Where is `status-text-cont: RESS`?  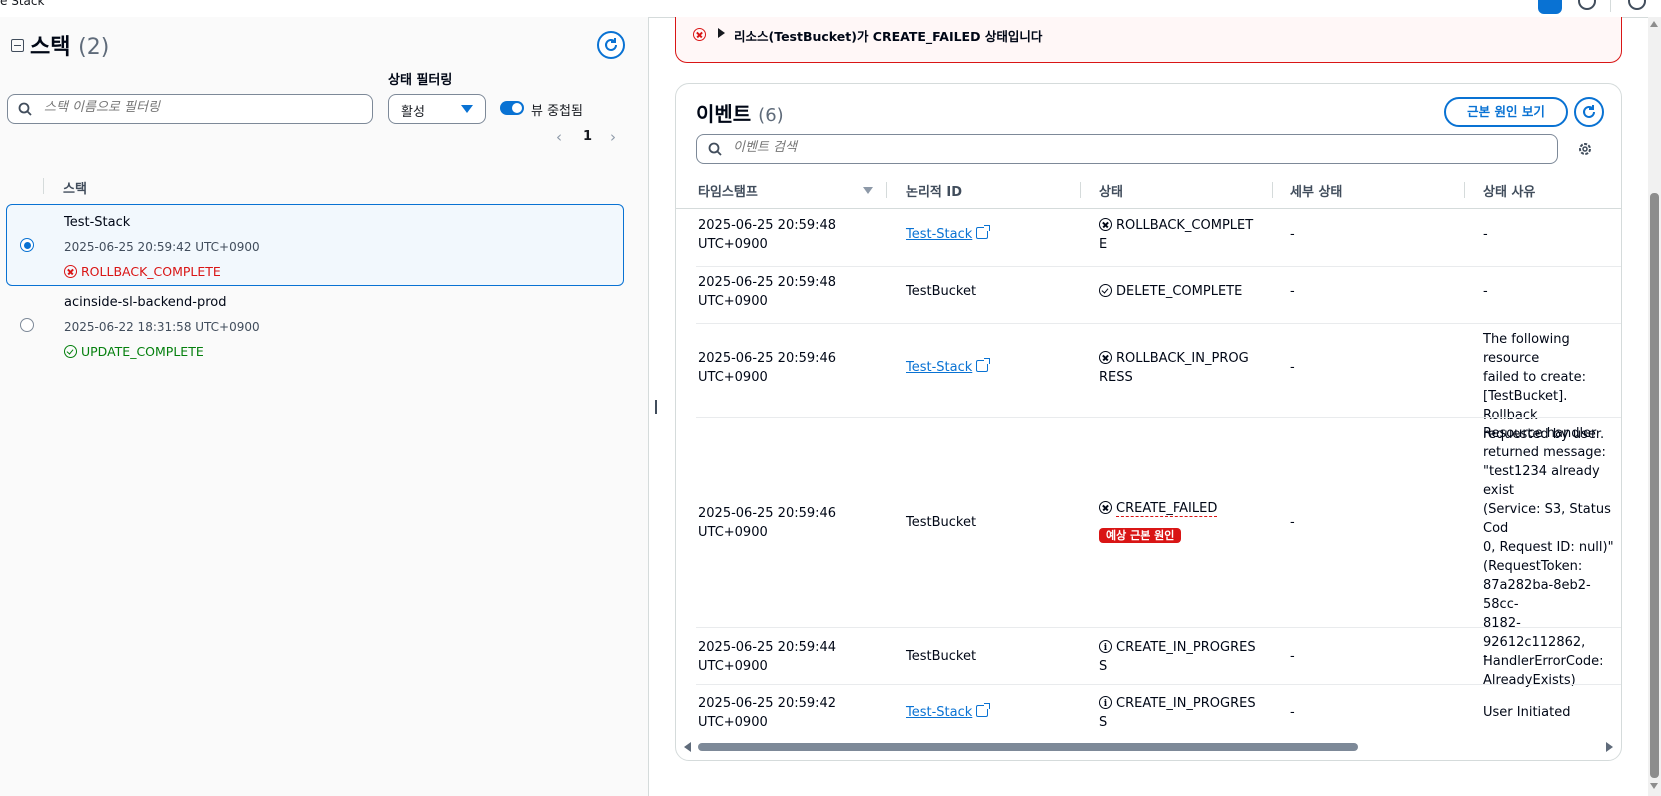 status-text-cont: RESS is located at coordinates (1116, 377).